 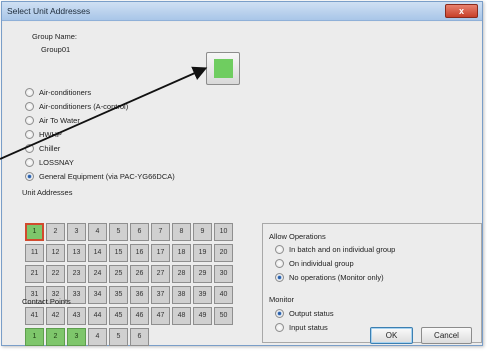 What do you see at coordinates (76, 274) in the screenshot?
I see `unit-address-cell: 23` at bounding box center [76, 274].